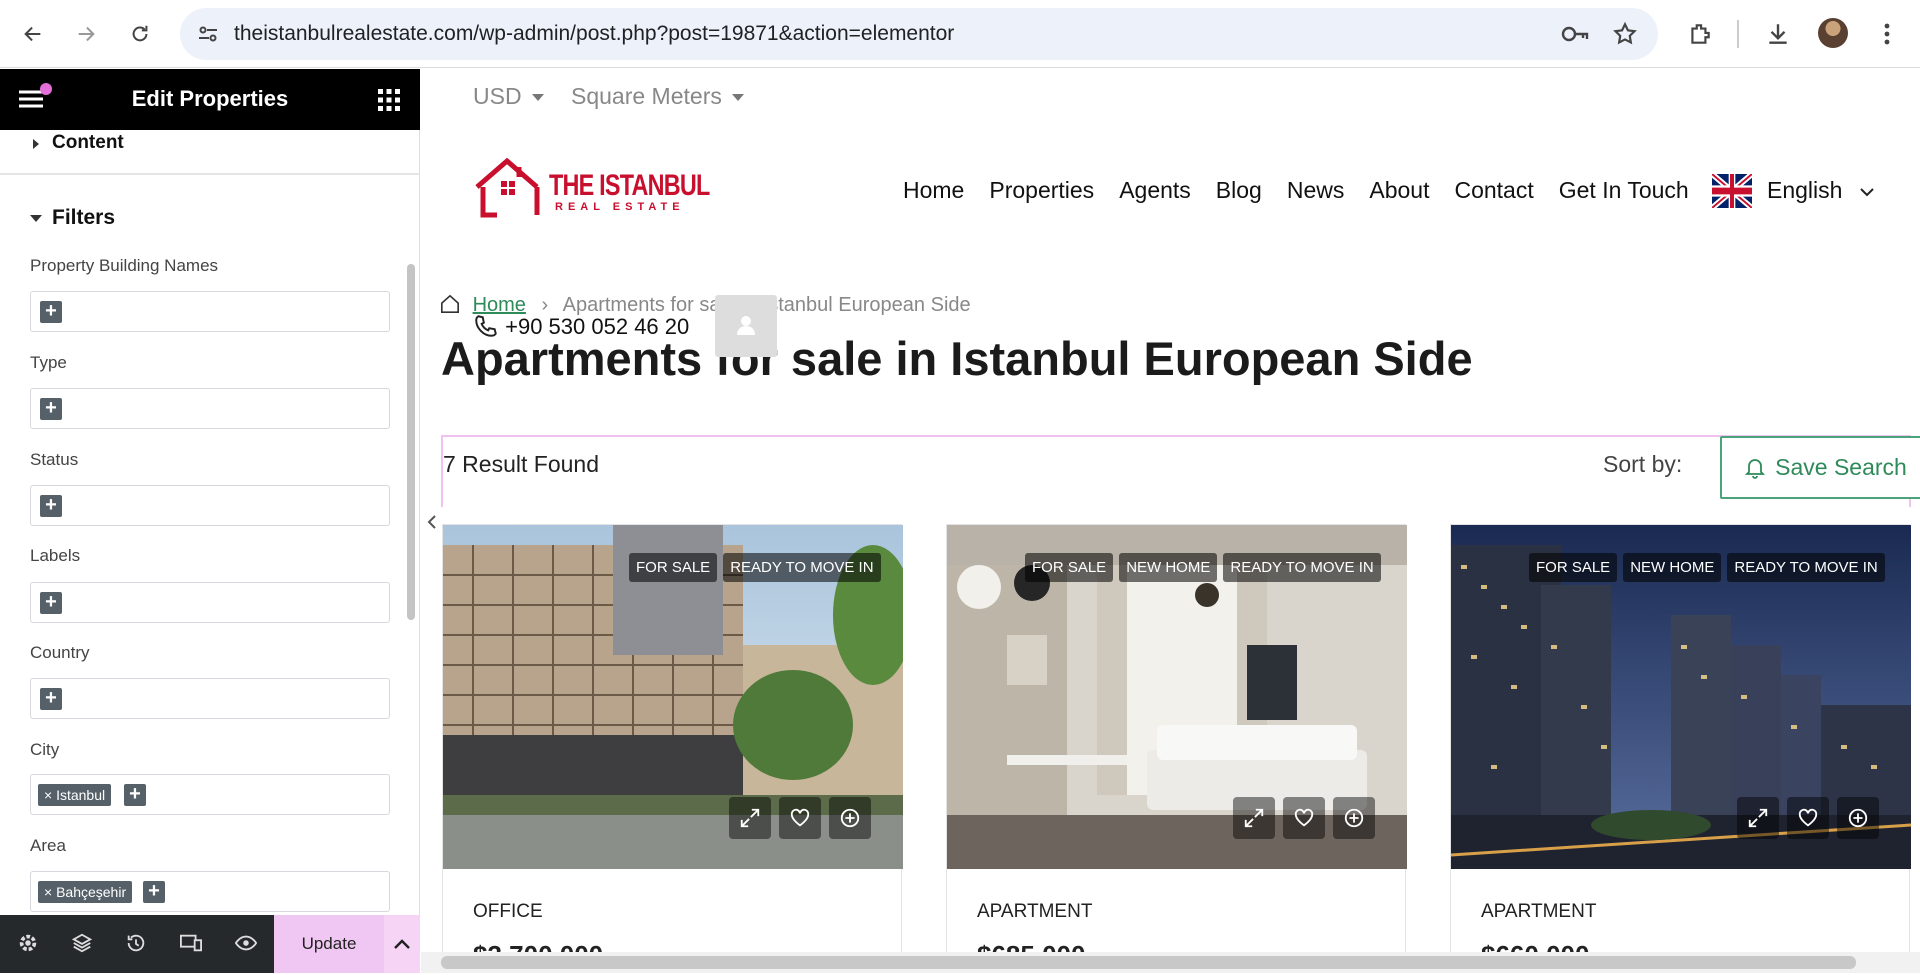 The width and height of the screenshot is (1920, 975). What do you see at coordinates (210, 944) in the screenshot?
I see `panel-footer: Update` at bounding box center [210, 944].